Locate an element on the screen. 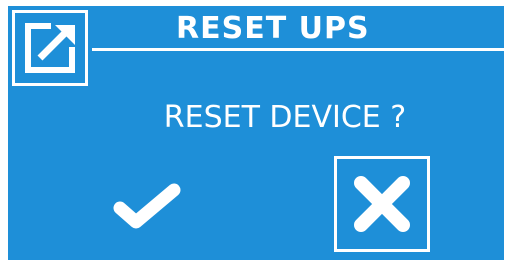  external-link-icon is located at coordinates (50, 48).